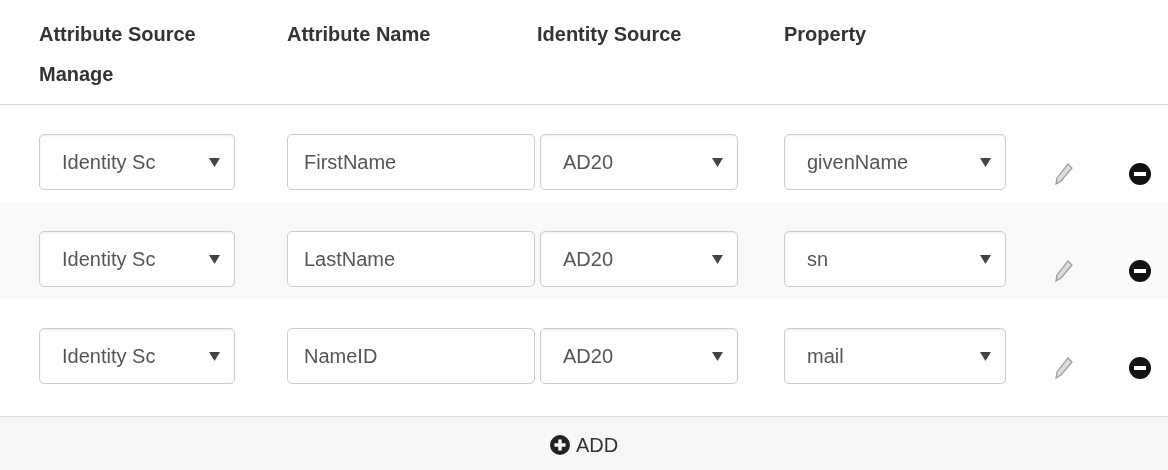  I want to click on column-header: Attribute Name, so click(359, 34).